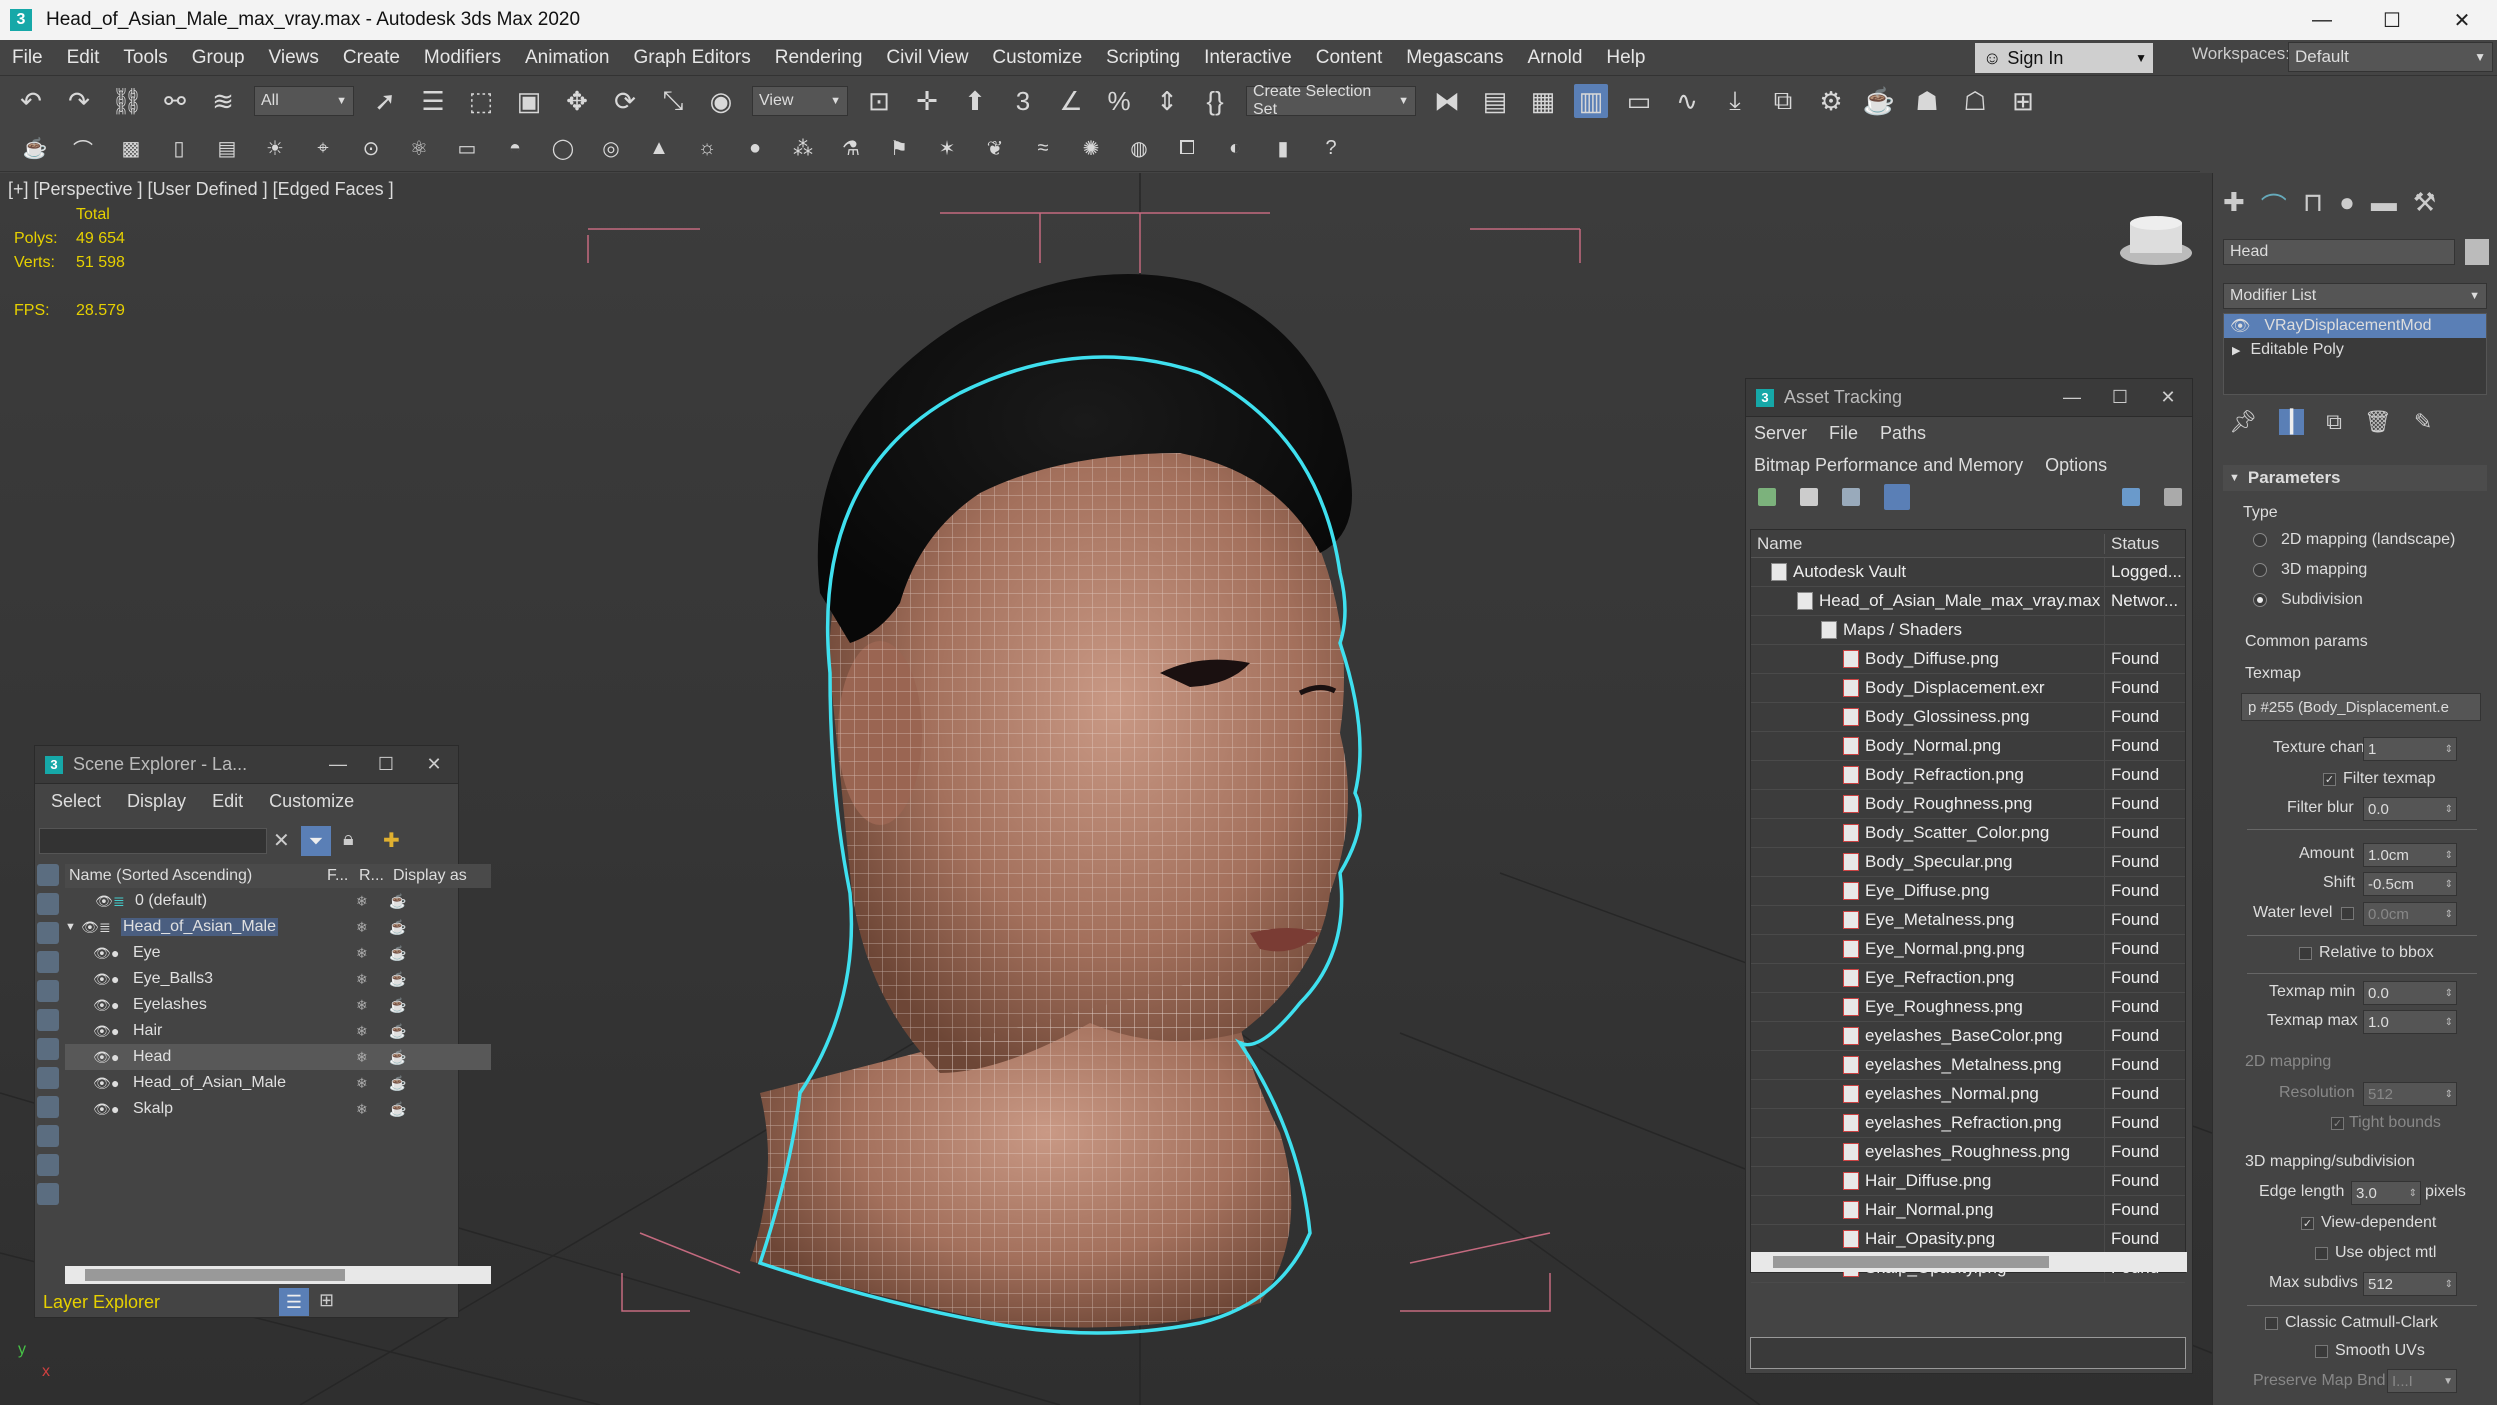  I want to click on shape-icon: ⌒, so click(83, 149).